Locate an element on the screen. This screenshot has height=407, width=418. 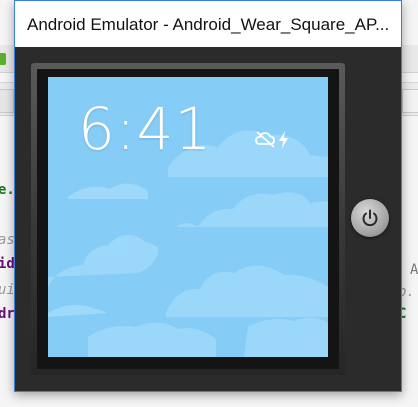
run-icon is located at coordinates (3, 59).